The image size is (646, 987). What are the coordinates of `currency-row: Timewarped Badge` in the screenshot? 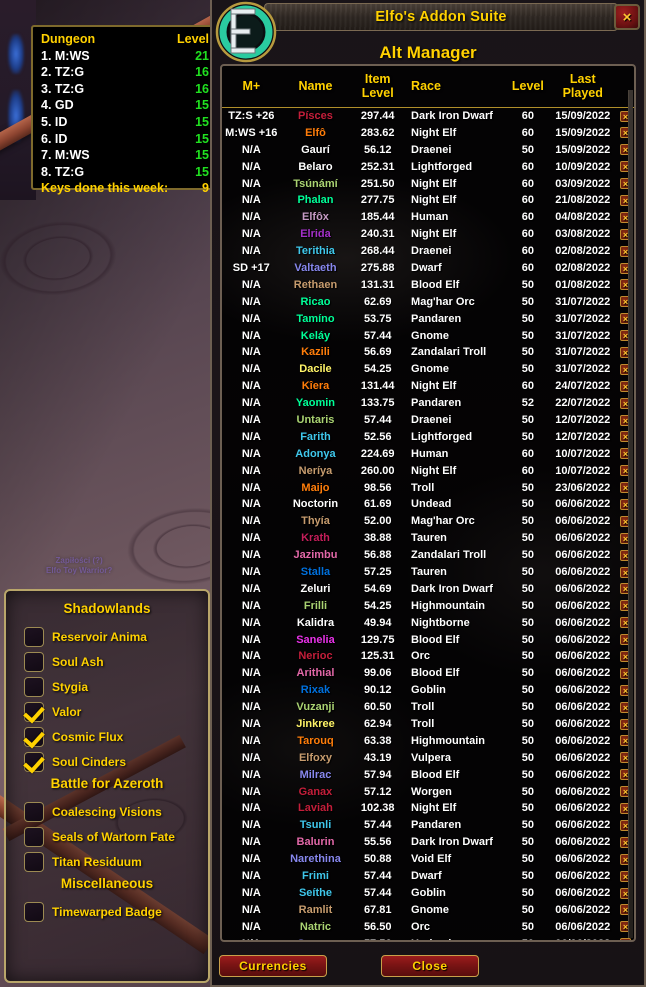 It's located at (107, 911).